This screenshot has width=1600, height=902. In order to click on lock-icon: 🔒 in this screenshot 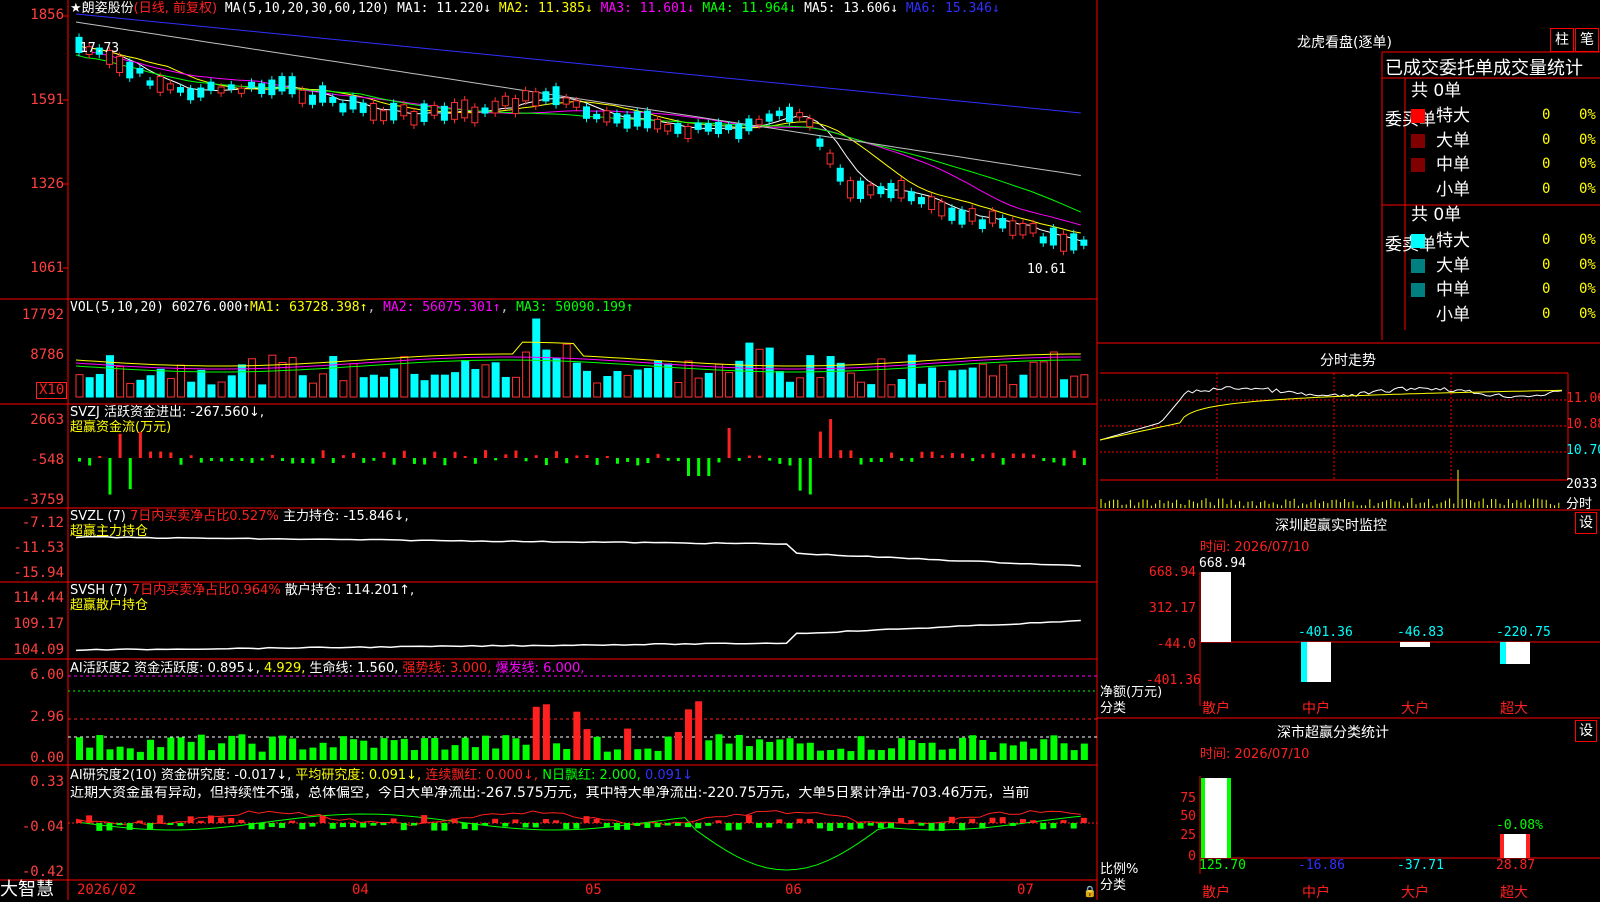, I will do `click(1090, 891)`.